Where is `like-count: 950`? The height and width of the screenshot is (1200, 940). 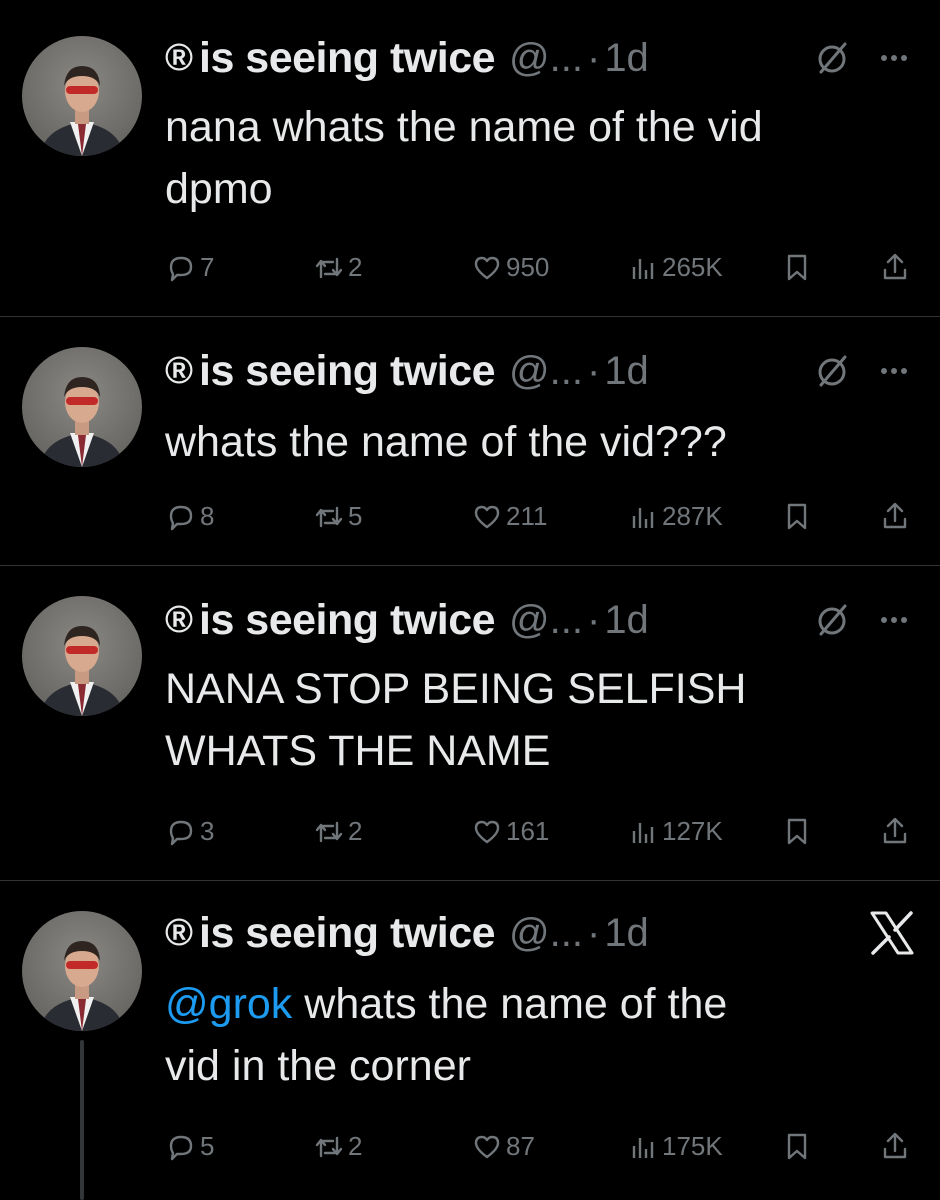 like-count: 950 is located at coordinates (528, 267).